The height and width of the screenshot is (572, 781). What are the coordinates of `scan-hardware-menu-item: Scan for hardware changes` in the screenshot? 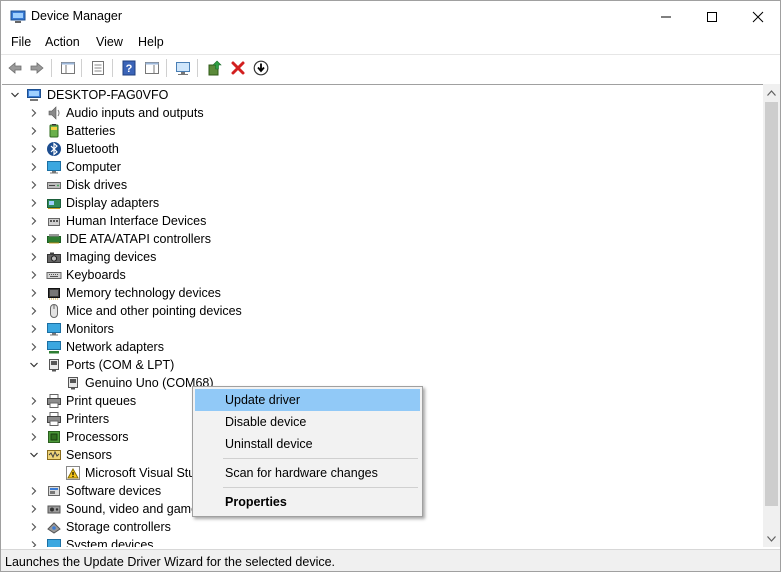 It's located at (307, 473).